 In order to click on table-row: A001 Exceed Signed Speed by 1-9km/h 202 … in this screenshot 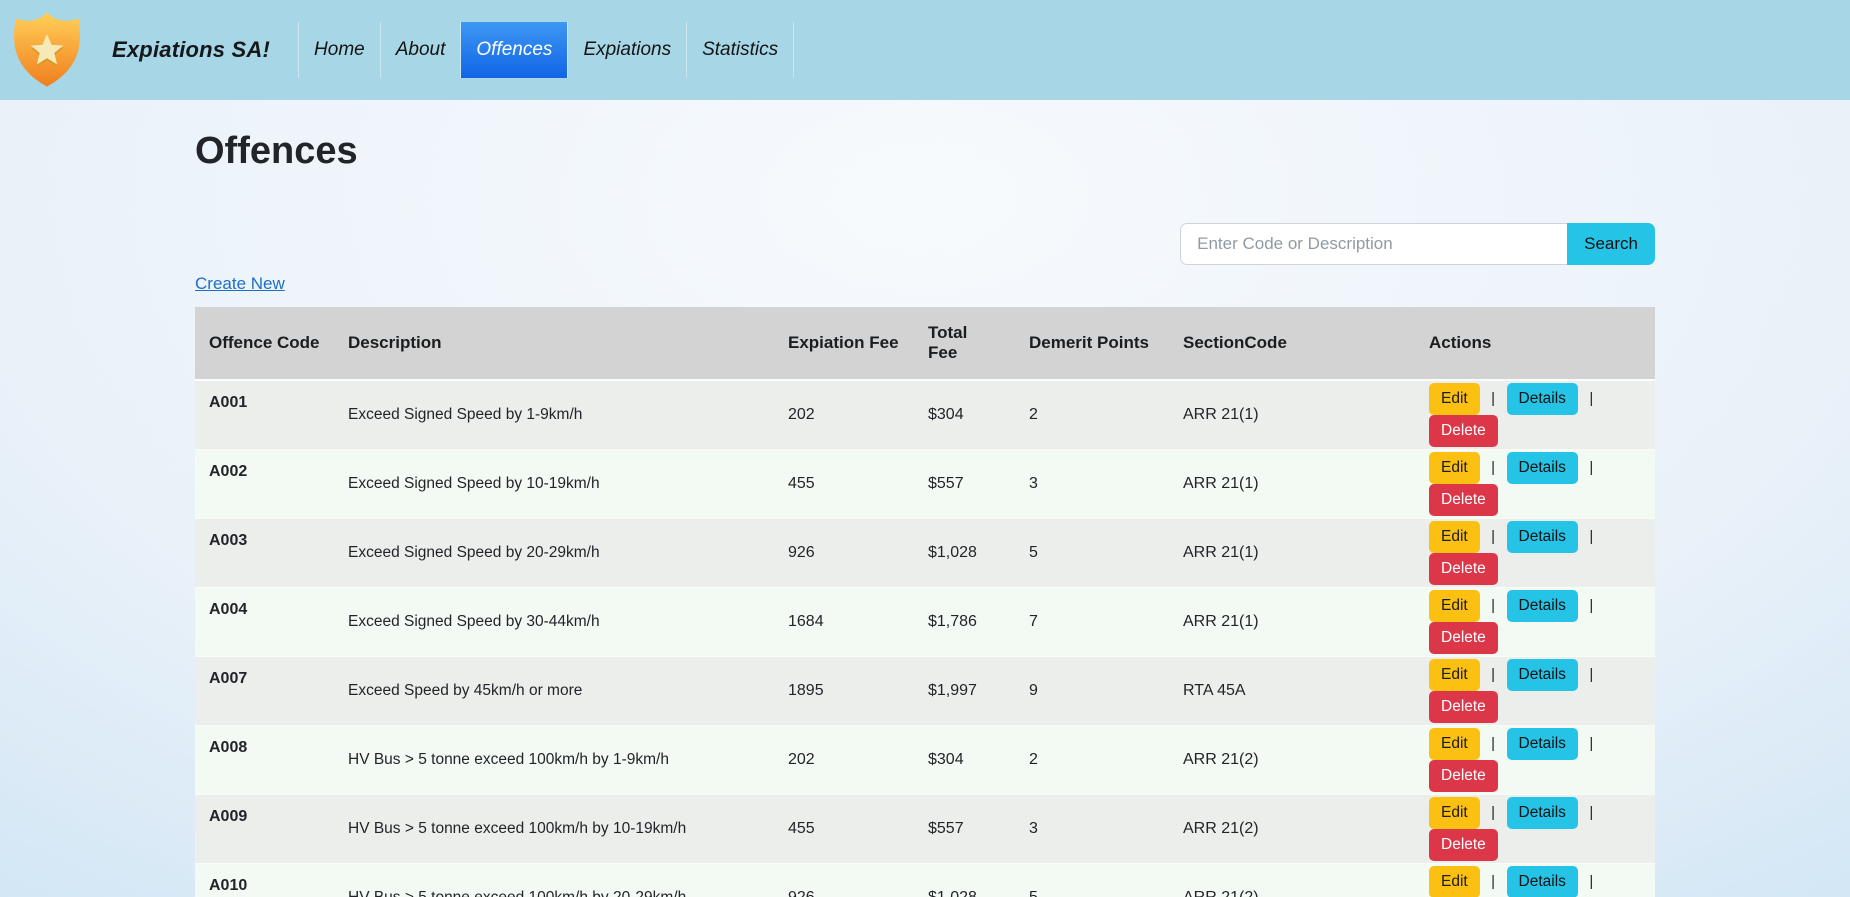, I will do `click(925, 414)`.